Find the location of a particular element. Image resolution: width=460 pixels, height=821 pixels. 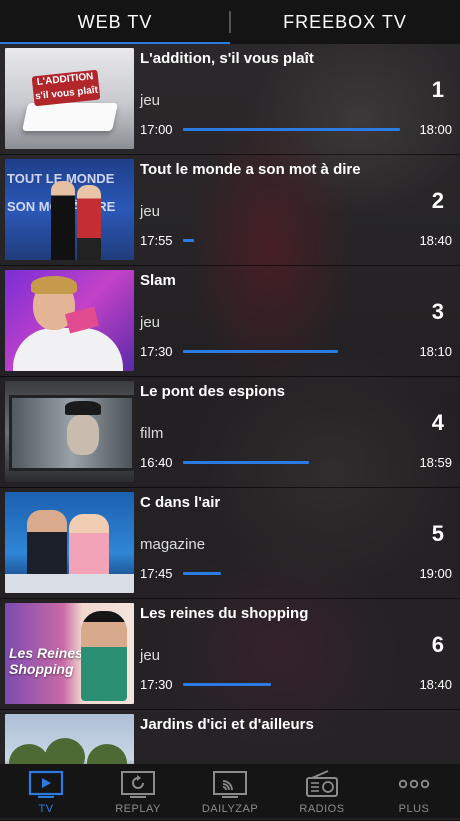

top-tab-bar: WEB TV FREEBOX TV is located at coordinates (230, 22).